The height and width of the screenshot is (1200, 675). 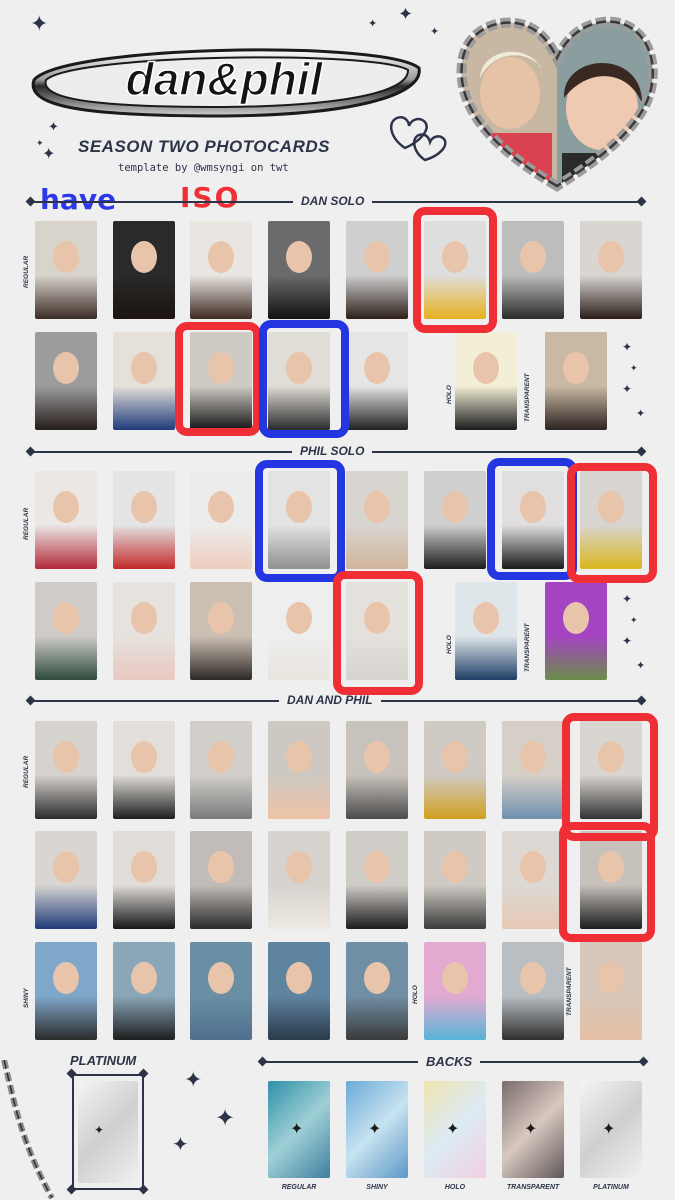 What do you see at coordinates (26, 771) in the screenshot?
I see `label-regular: REGULAR` at bounding box center [26, 771].